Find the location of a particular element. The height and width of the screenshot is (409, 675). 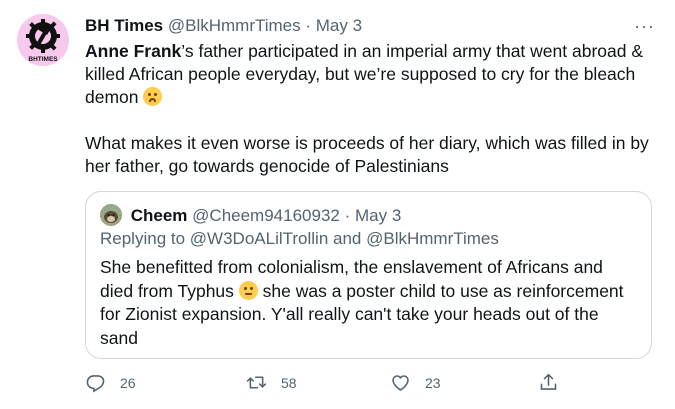

replying-to-prefix: Replying to is located at coordinates (145, 238).